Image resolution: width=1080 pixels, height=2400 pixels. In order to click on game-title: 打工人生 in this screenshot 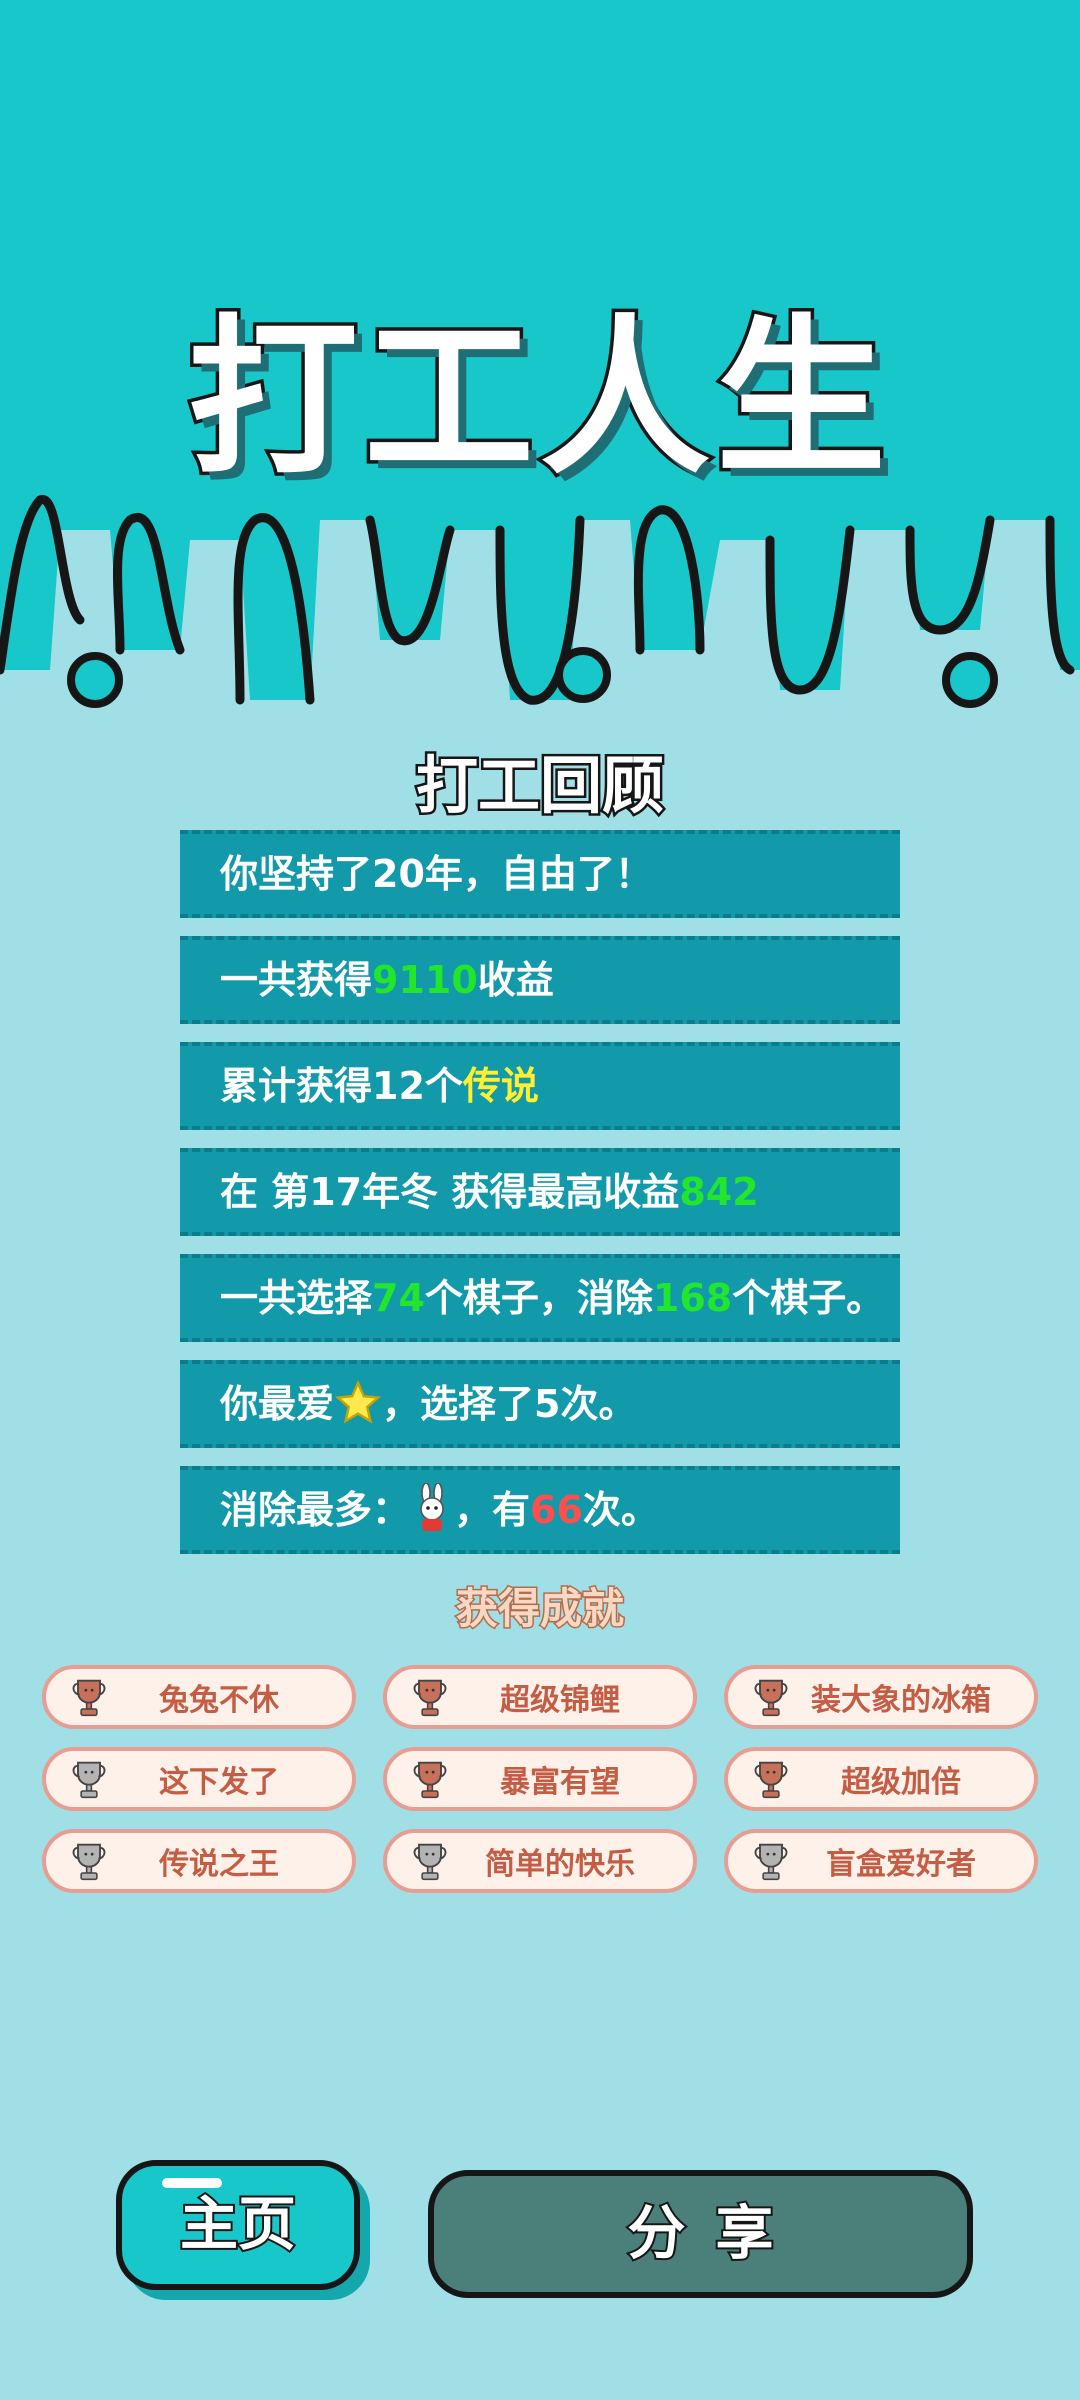, I will do `click(538, 399)`.